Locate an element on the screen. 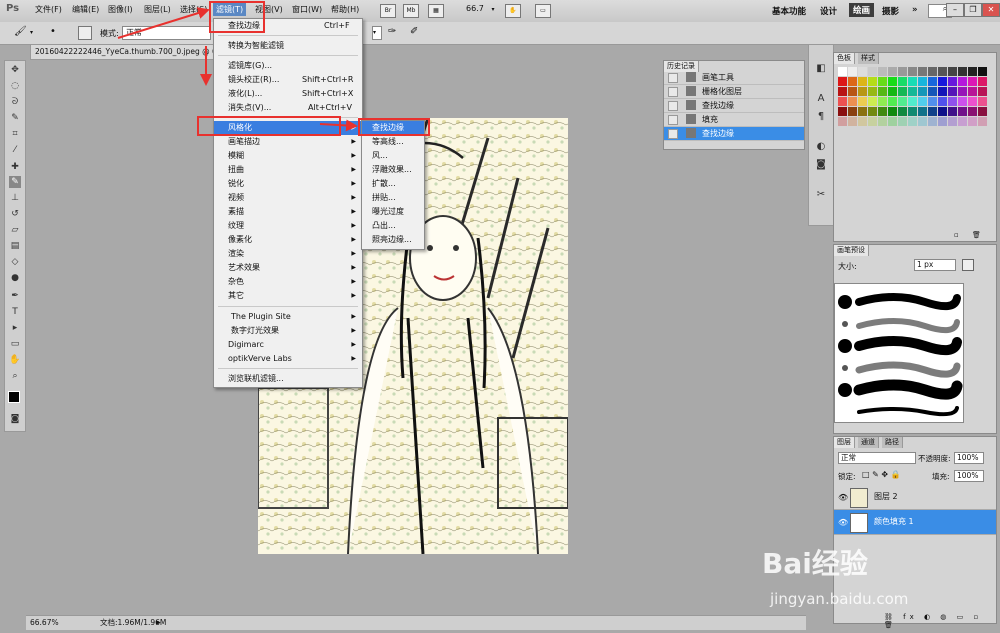 This screenshot has height=633, width=1000. tab-paths: 路径 is located at coordinates (892, 442).